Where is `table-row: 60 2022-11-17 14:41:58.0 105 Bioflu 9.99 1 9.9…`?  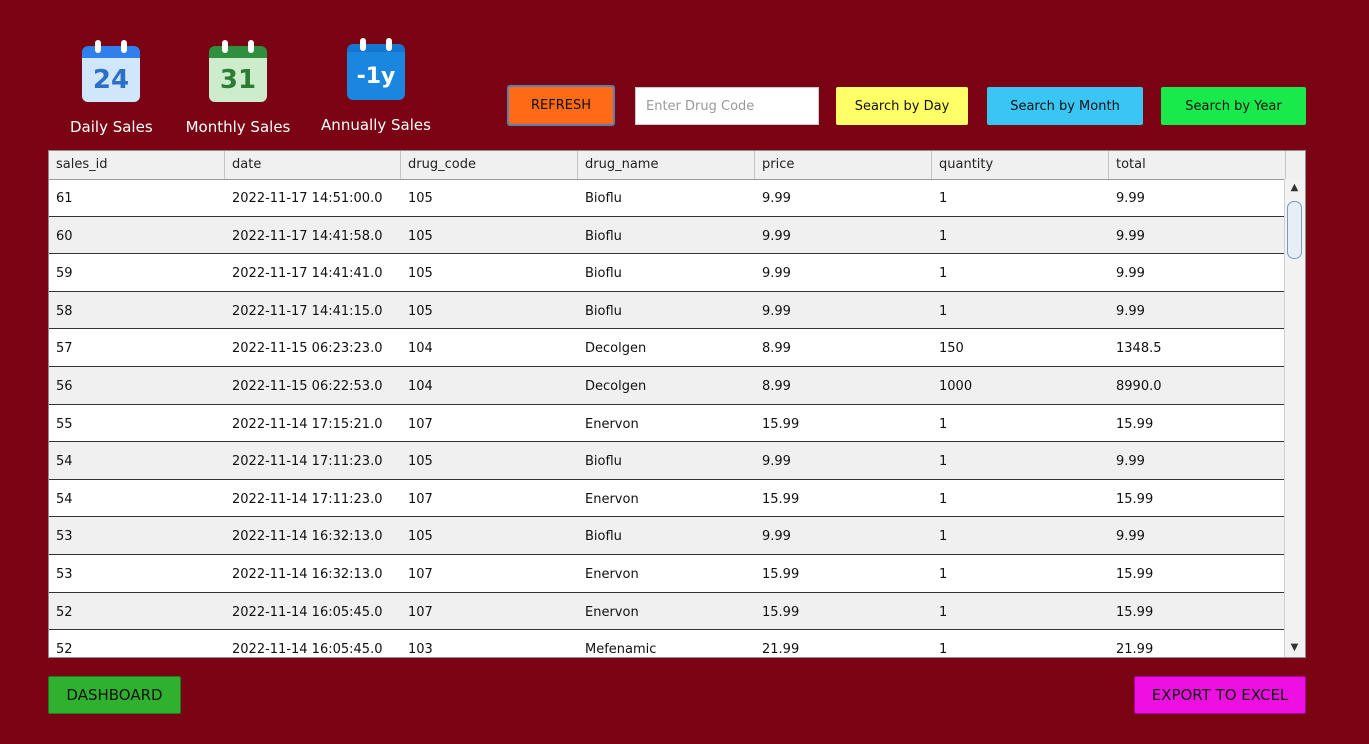
table-row: 60 2022-11-17 14:41:58.0 105 Bioflu 9.99 1 9.9… is located at coordinates (667, 235).